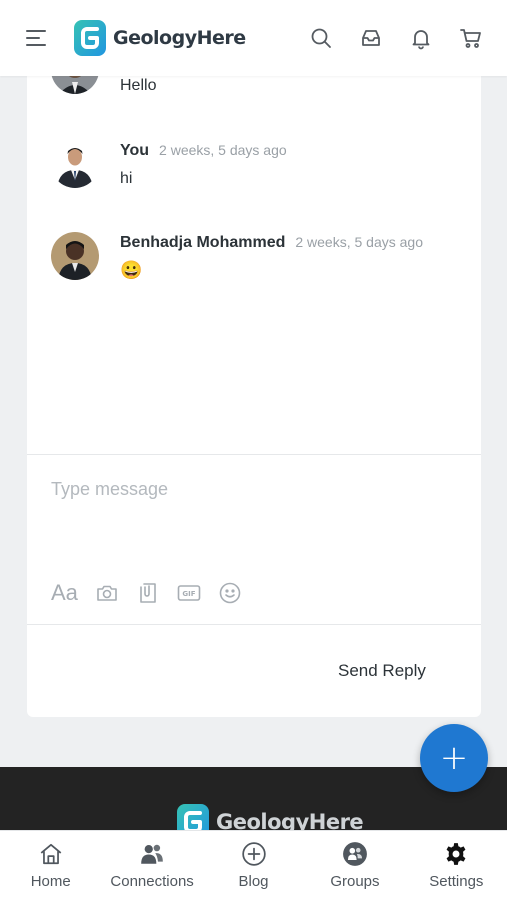 This screenshot has height=900, width=507. I want to click on svg-text: GIF, so click(188, 594).